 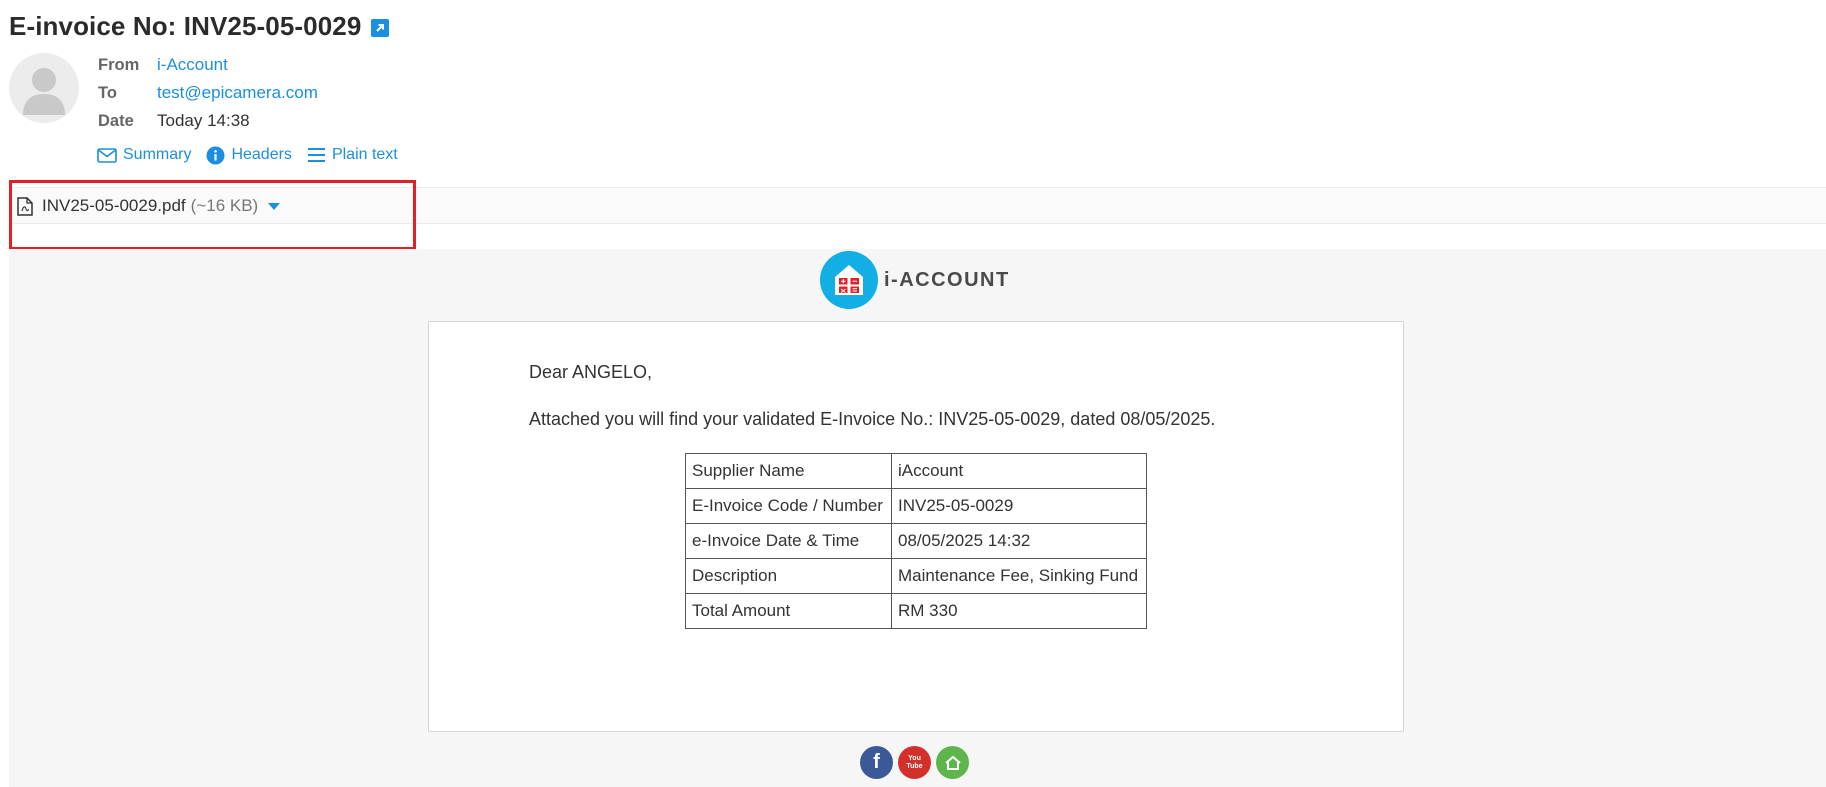 What do you see at coordinates (947, 279) in the screenshot?
I see `brand-name: i-ACCOUNT` at bounding box center [947, 279].